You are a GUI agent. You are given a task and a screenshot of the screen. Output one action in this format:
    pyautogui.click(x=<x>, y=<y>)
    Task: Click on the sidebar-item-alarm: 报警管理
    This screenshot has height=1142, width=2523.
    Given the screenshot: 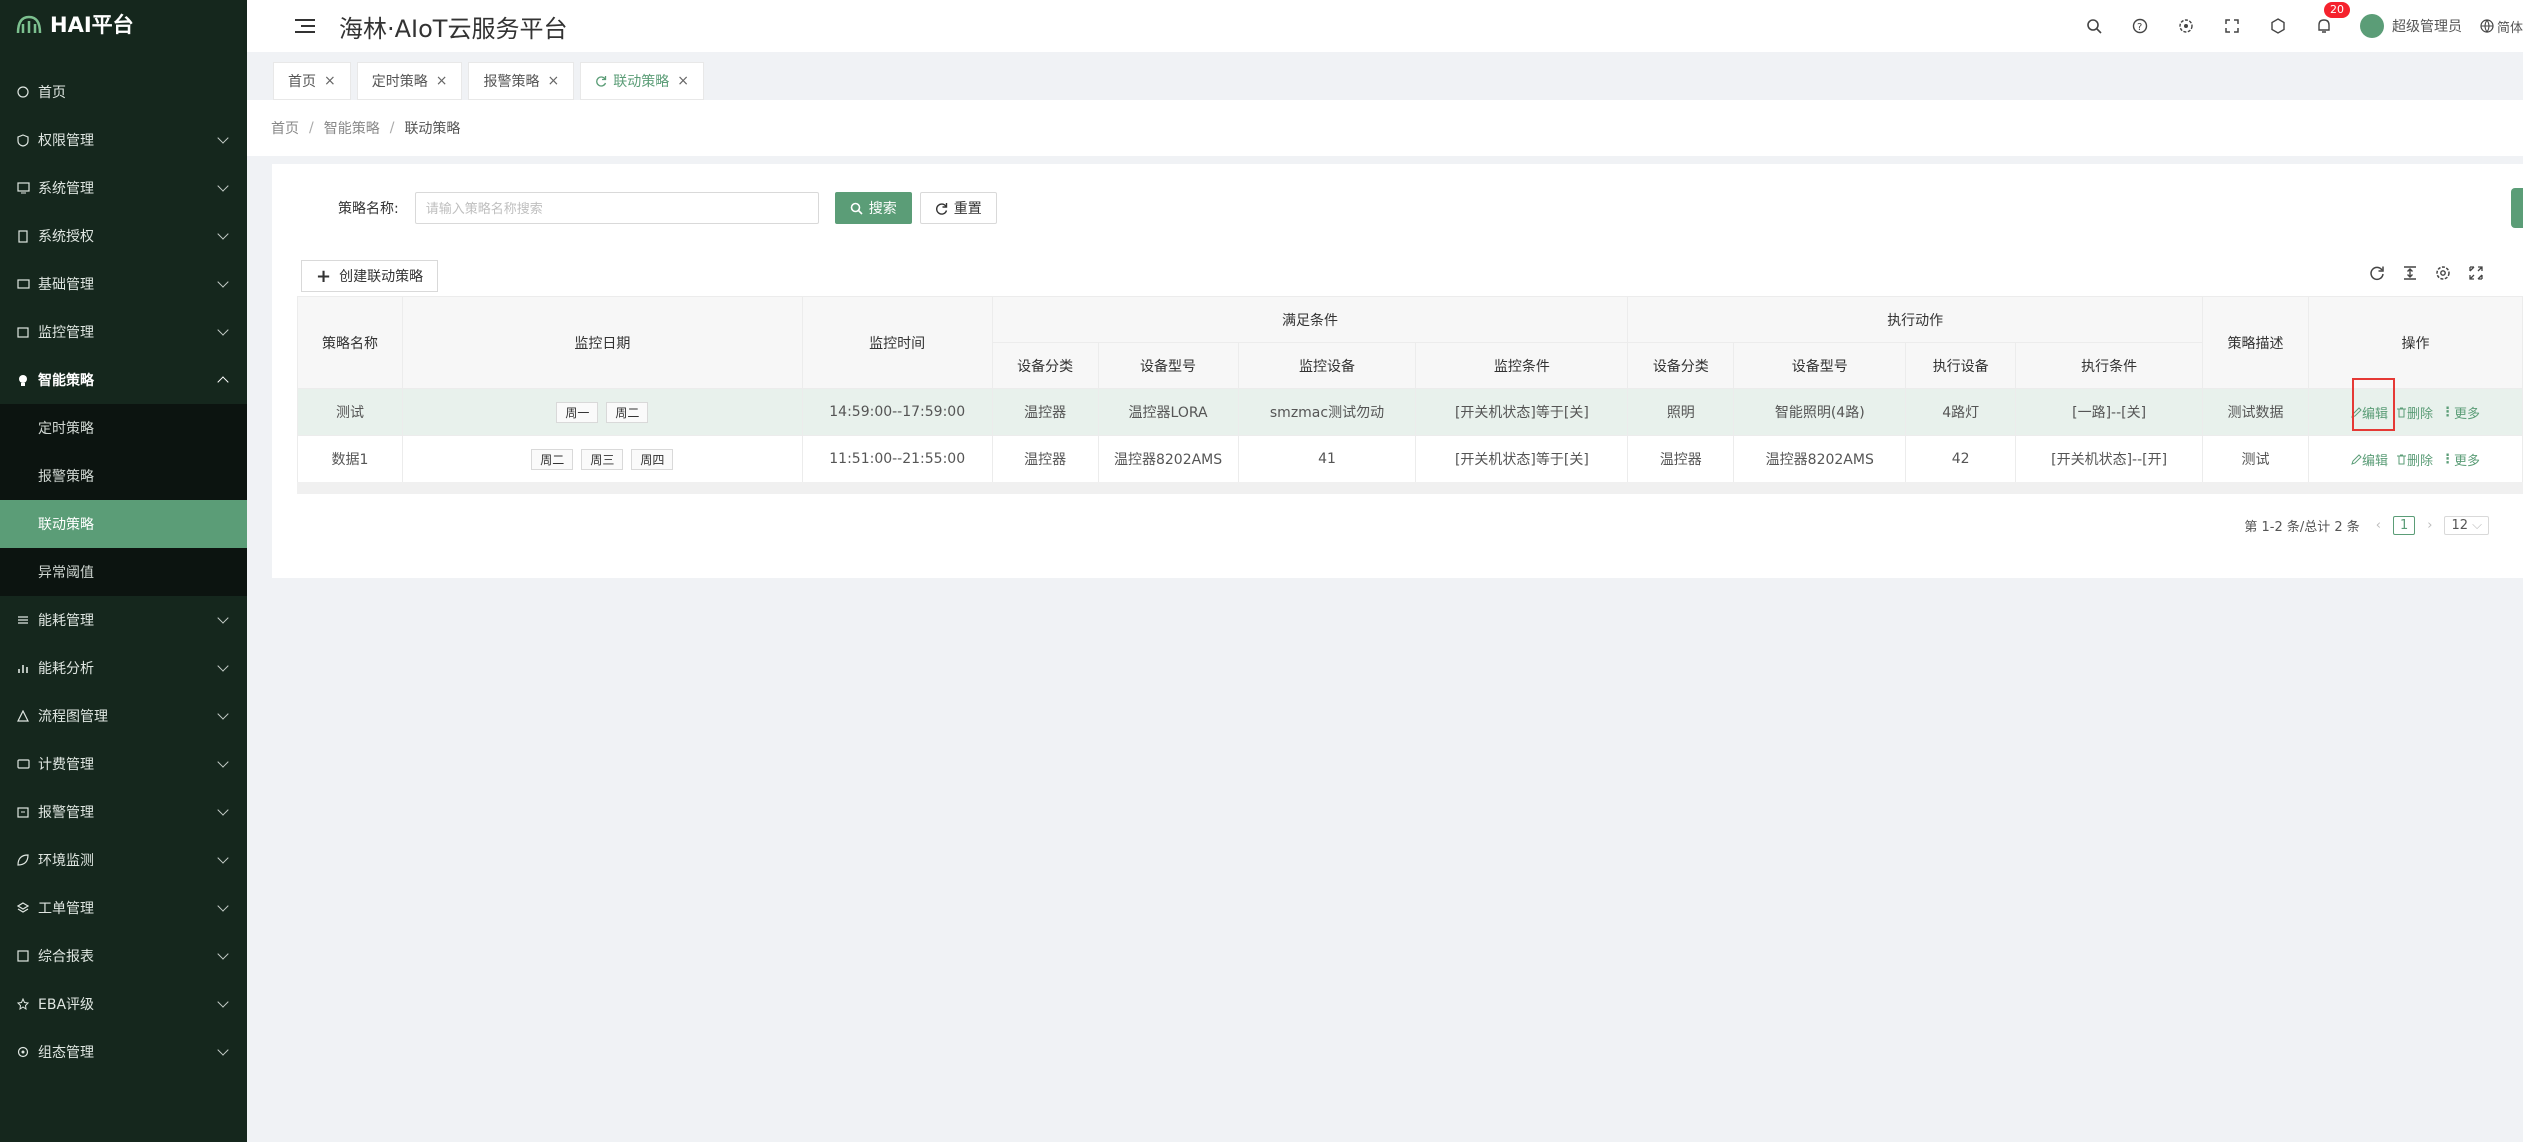 What is the action you would take?
    pyautogui.click(x=123, y=812)
    